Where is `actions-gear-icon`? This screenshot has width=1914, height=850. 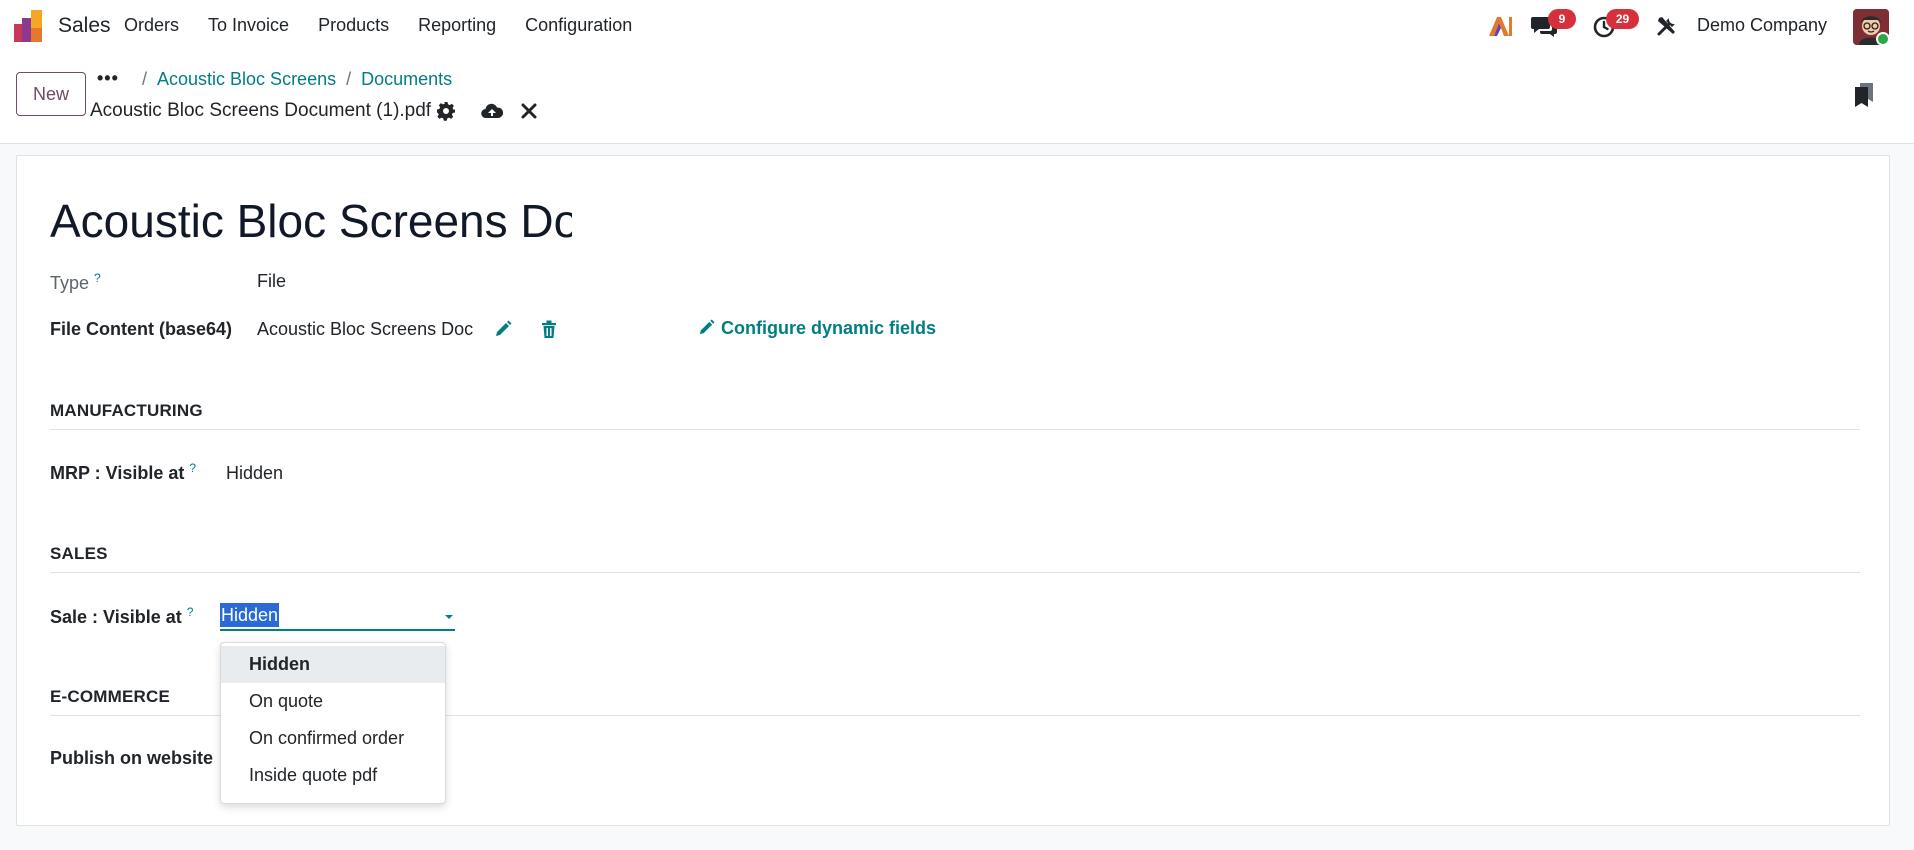
actions-gear-icon is located at coordinates (446, 111).